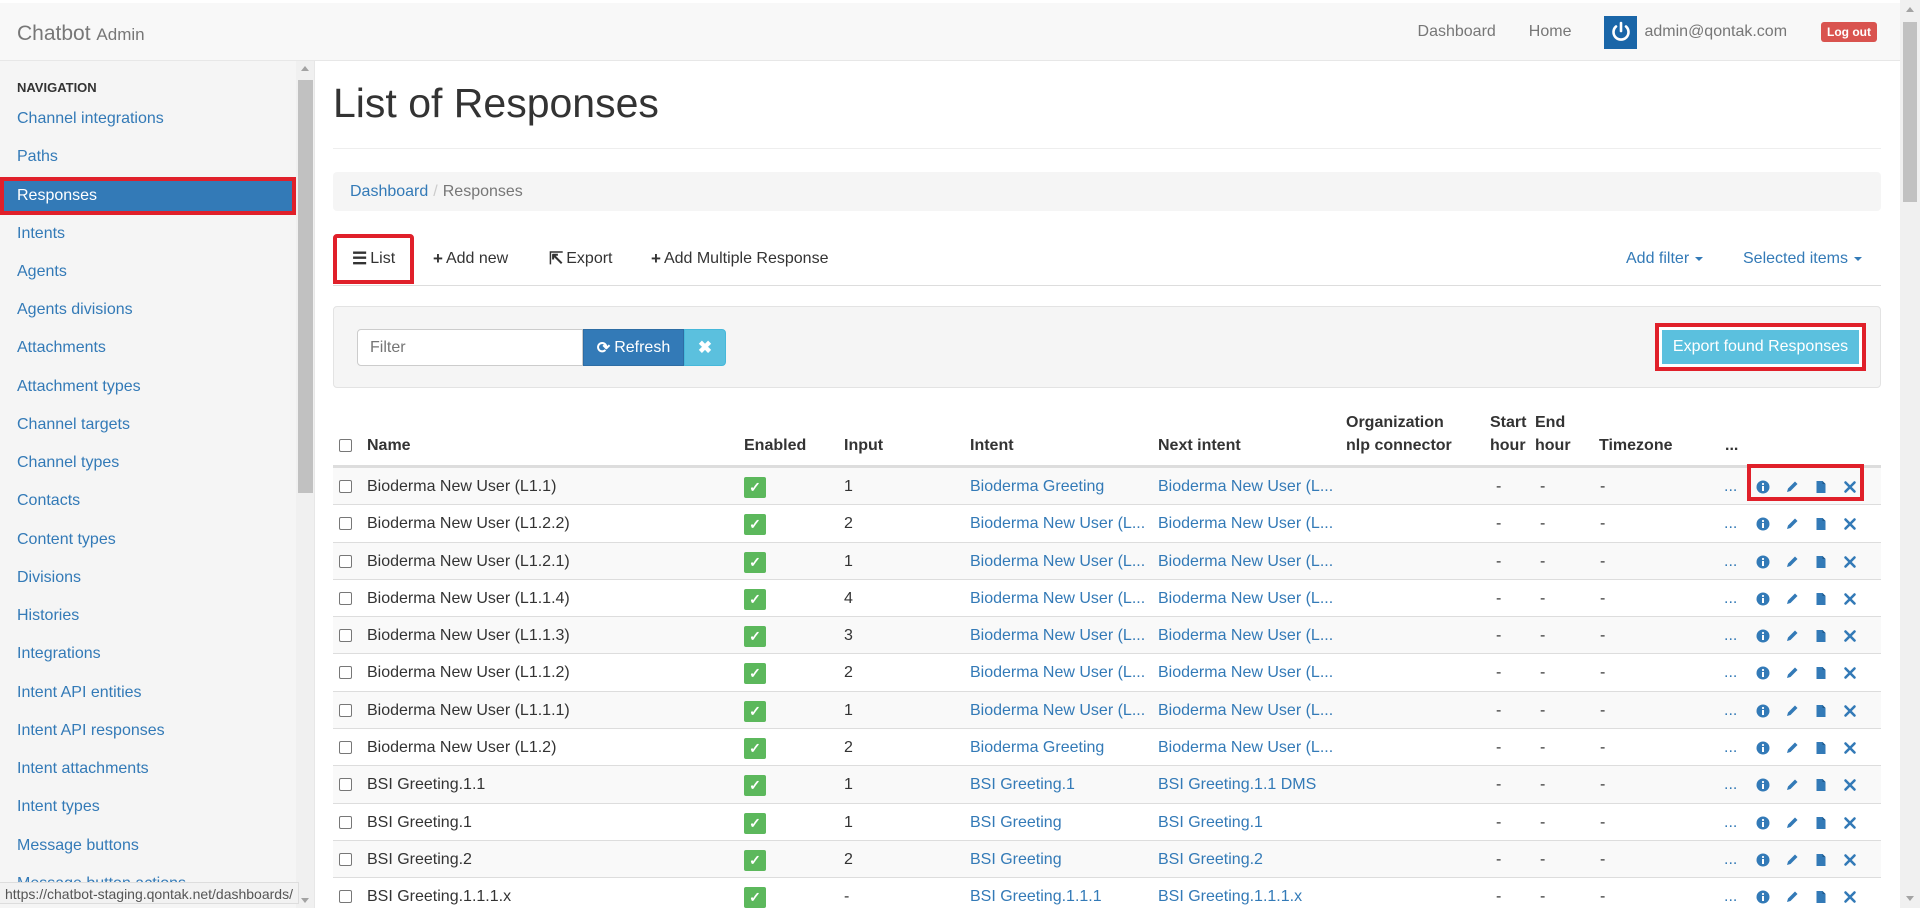  Describe the element at coordinates (148, 272) in the screenshot. I see `sidebar-item-agents: Agents` at that location.